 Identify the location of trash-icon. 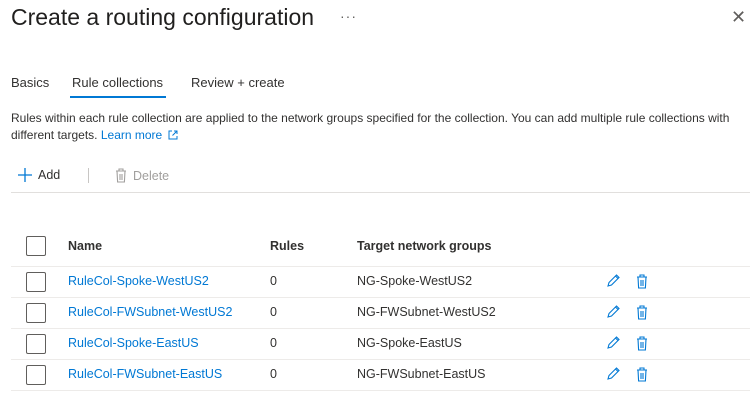
(121, 175).